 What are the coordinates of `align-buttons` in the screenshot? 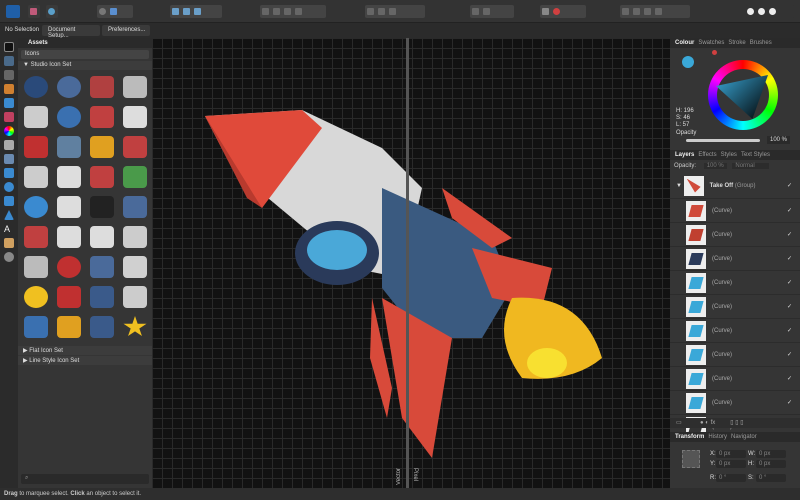 It's located at (395, 11).